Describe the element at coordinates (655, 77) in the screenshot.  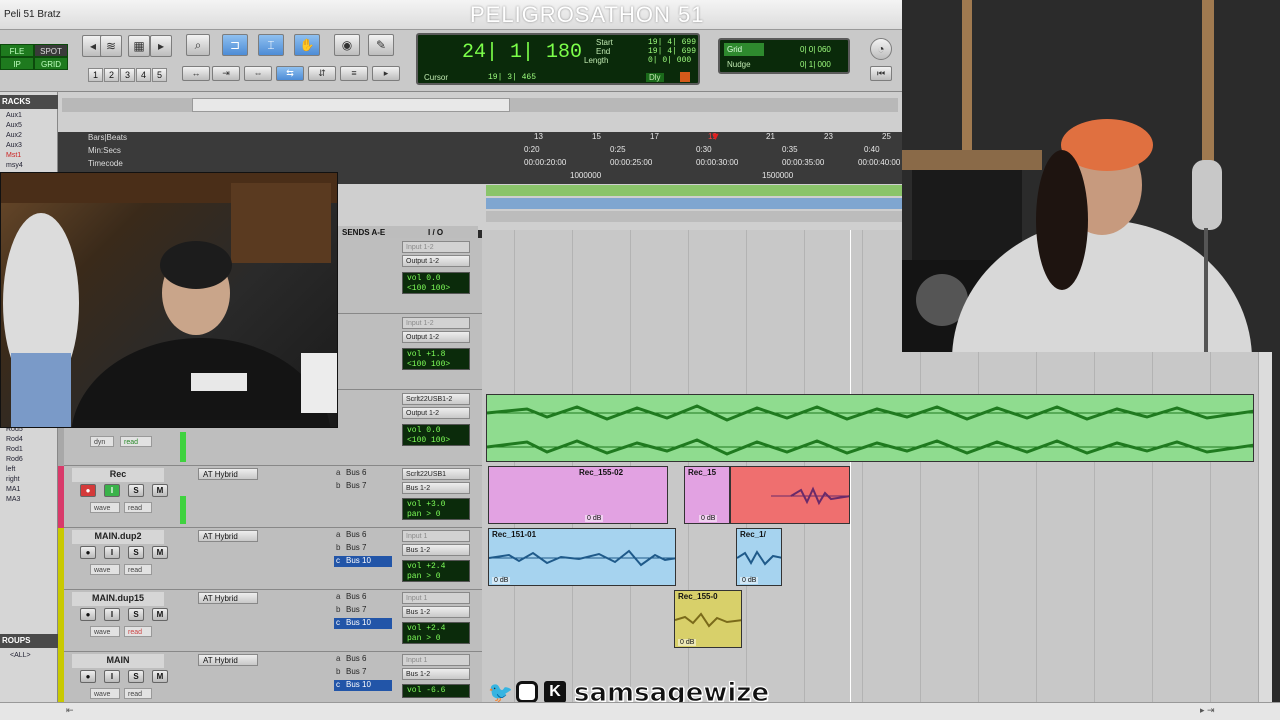
I see `delay-label: Dly` at that location.